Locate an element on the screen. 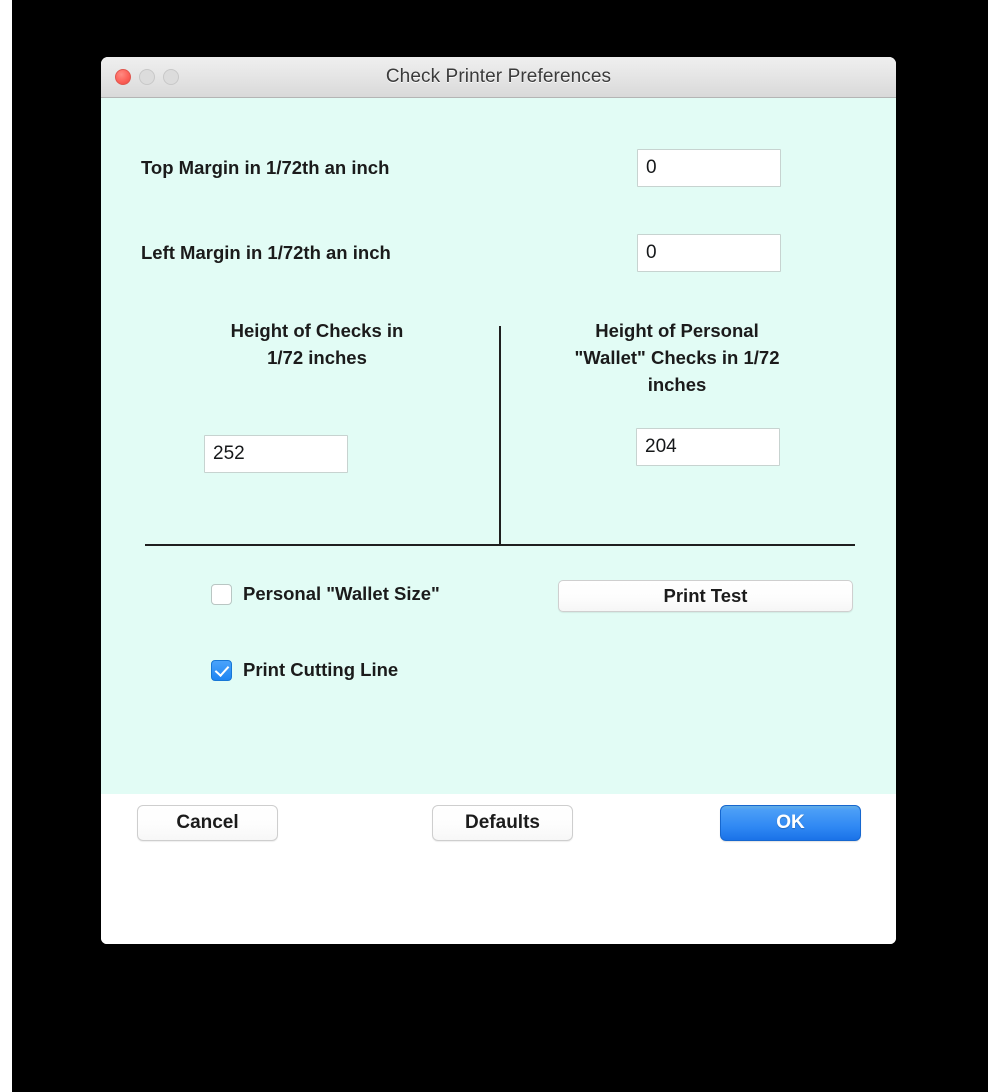 Image resolution: width=1000 pixels, height=1092 pixels. wallet-height-heading-line2: "Wallet" Checks in 1/72 is located at coordinates (677, 357).